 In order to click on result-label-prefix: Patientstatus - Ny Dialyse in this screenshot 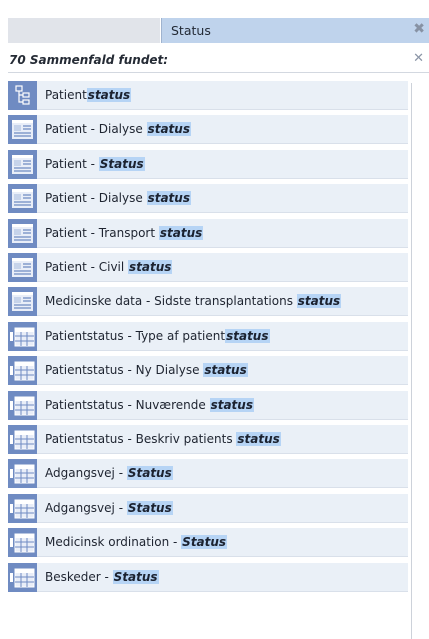, I will do `click(124, 370)`.